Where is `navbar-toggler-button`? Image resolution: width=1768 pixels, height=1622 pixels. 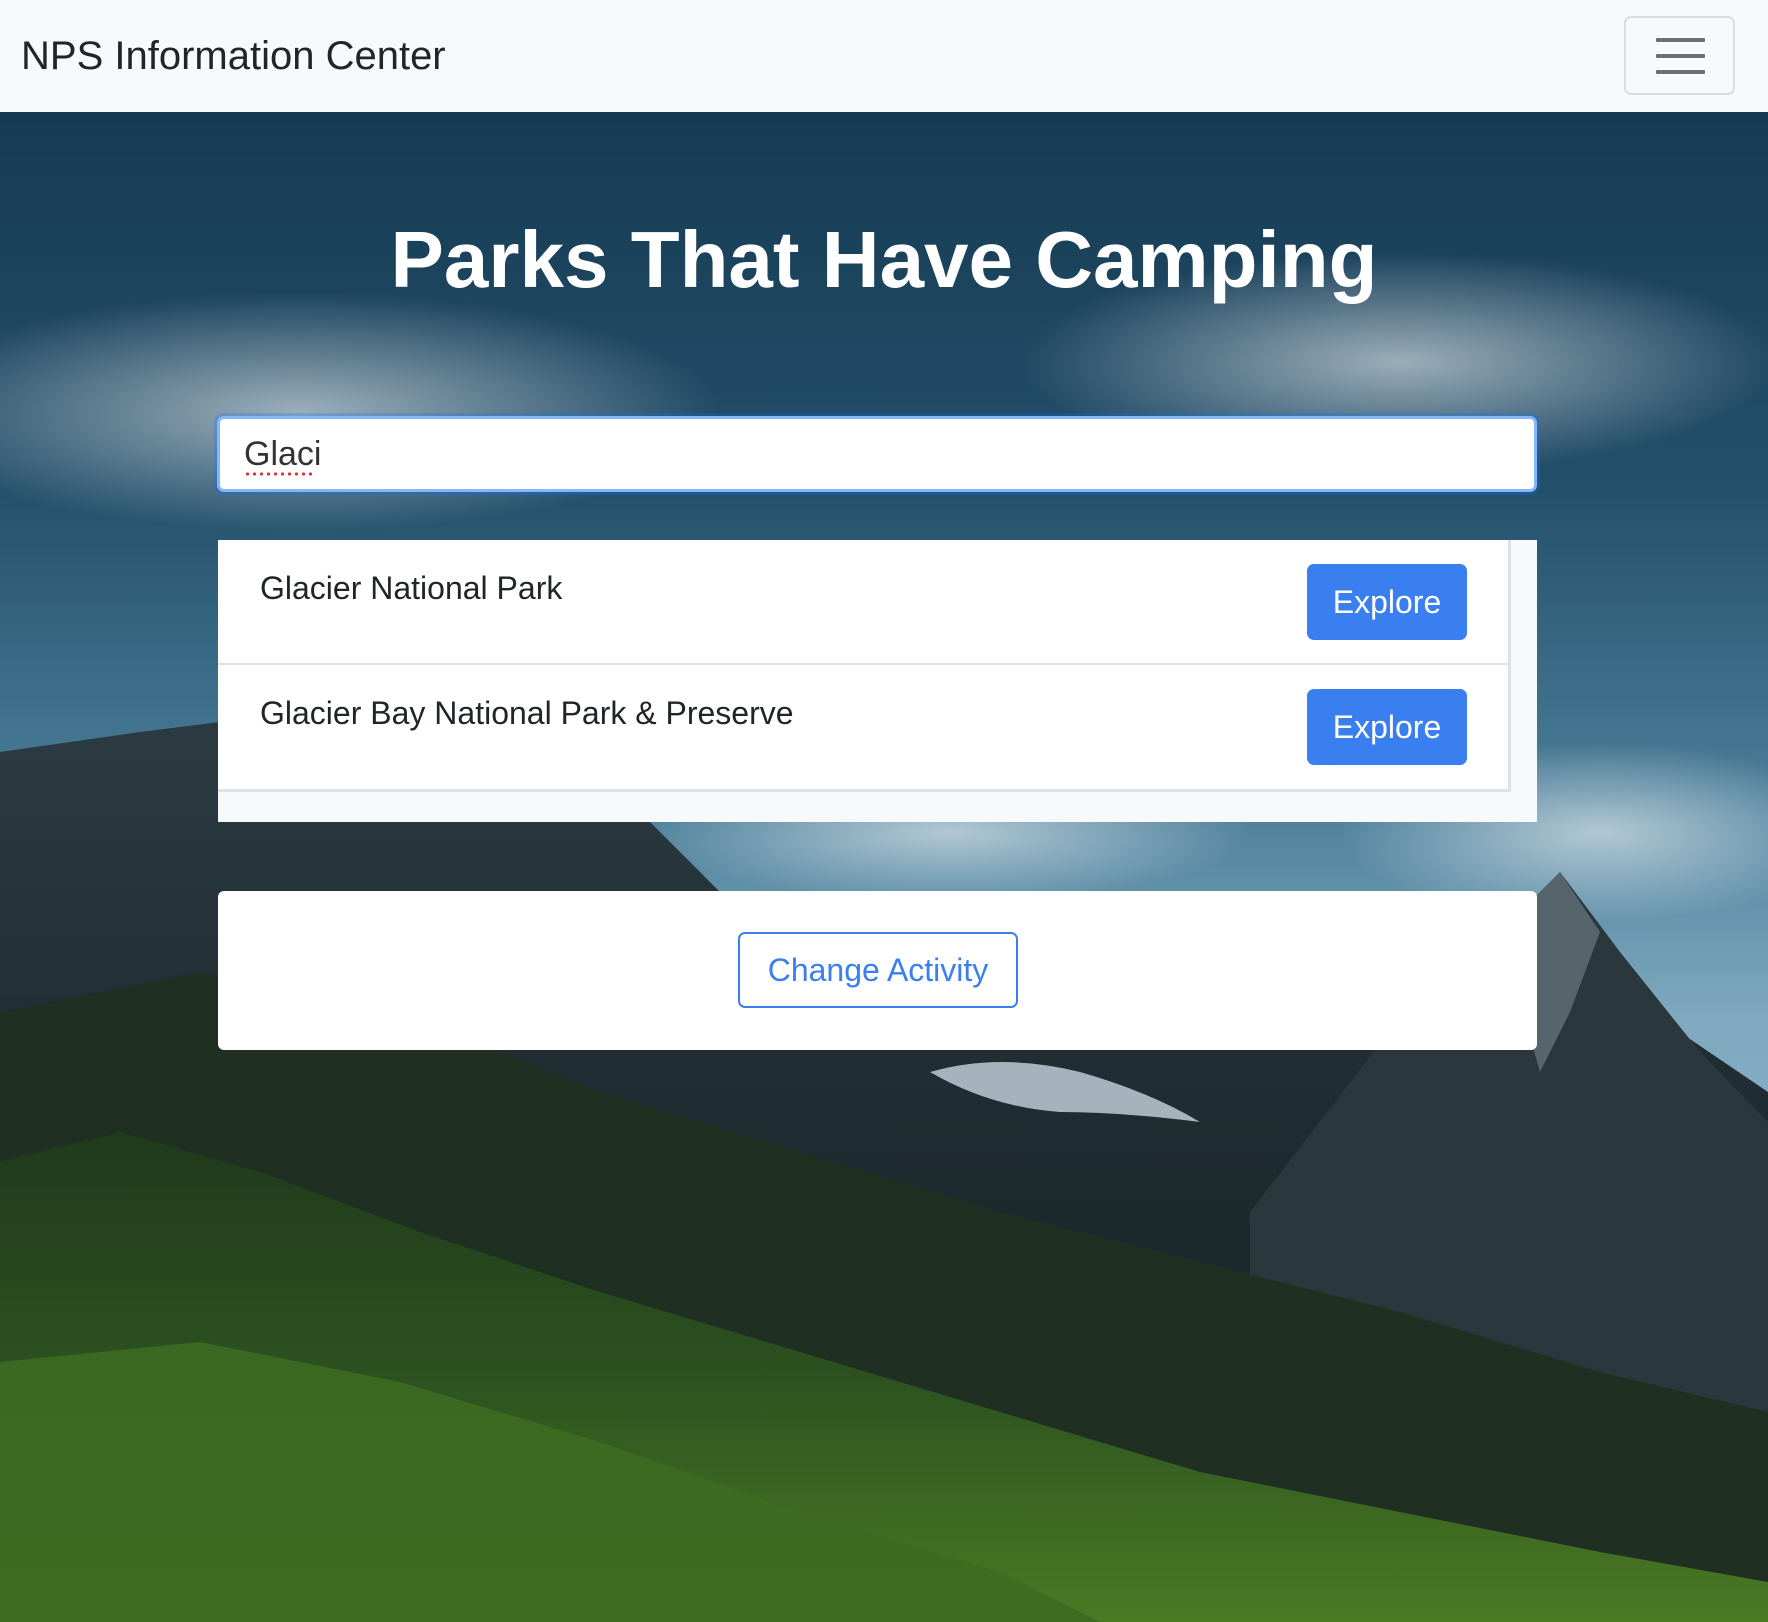 navbar-toggler-button is located at coordinates (1679, 55).